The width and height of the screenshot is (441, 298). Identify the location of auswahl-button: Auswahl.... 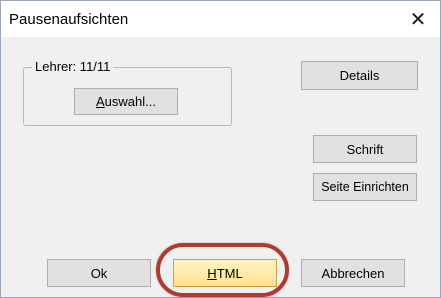
(126, 101).